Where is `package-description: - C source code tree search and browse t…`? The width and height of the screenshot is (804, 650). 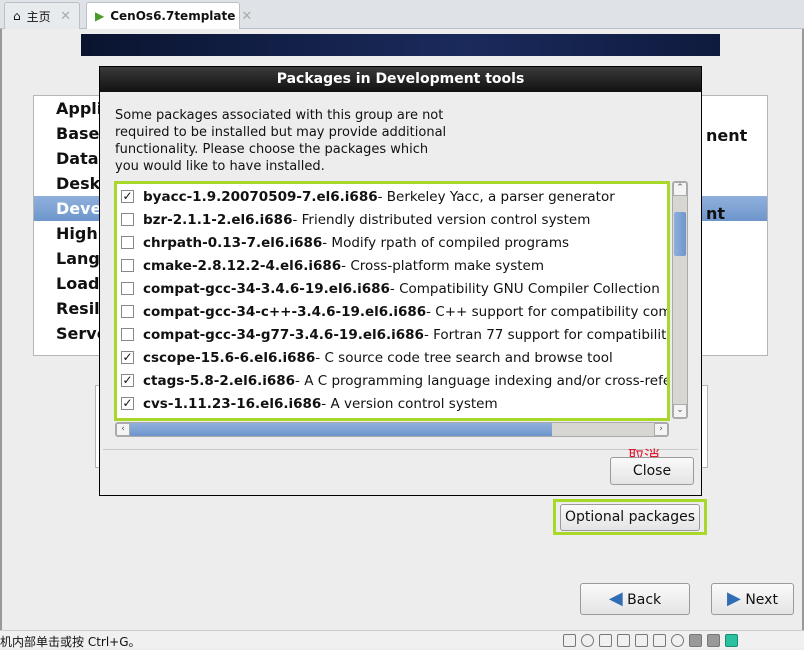 package-description: - C source code tree search and browse t… is located at coordinates (464, 357).